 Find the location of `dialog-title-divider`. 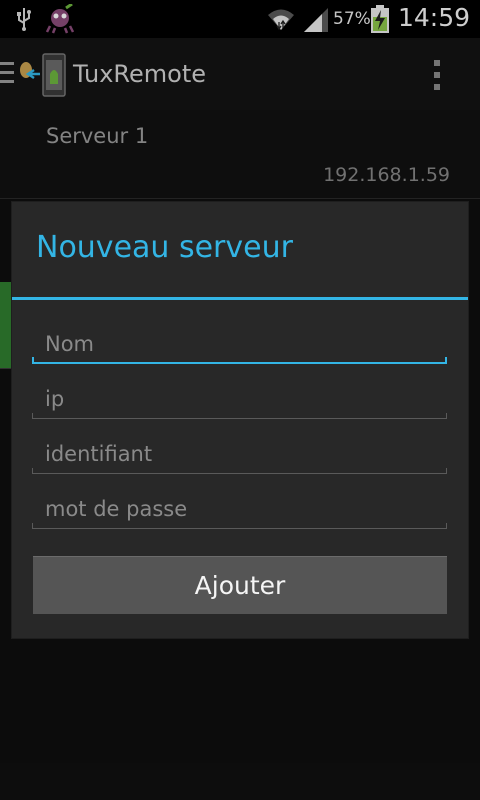

dialog-title-divider is located at coordinates (240, 298).